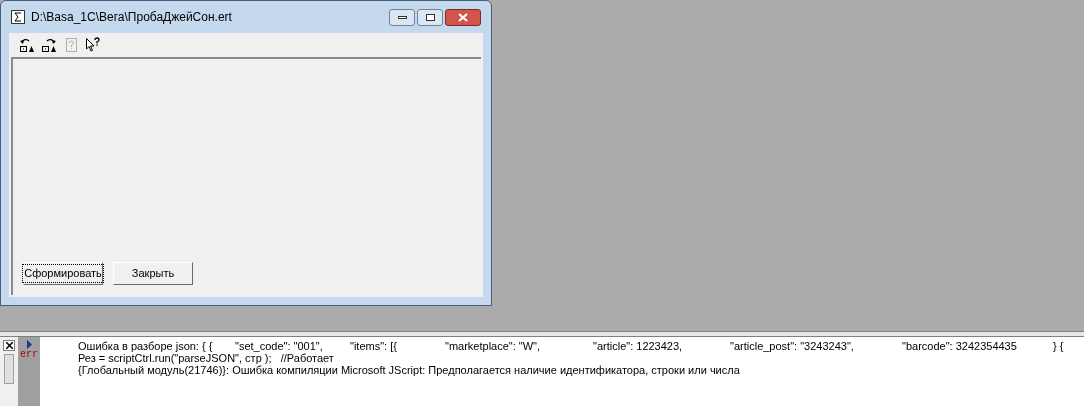 The image size is (1084, 406). I want to click on message-text: "items": [{, so click(374, 346).